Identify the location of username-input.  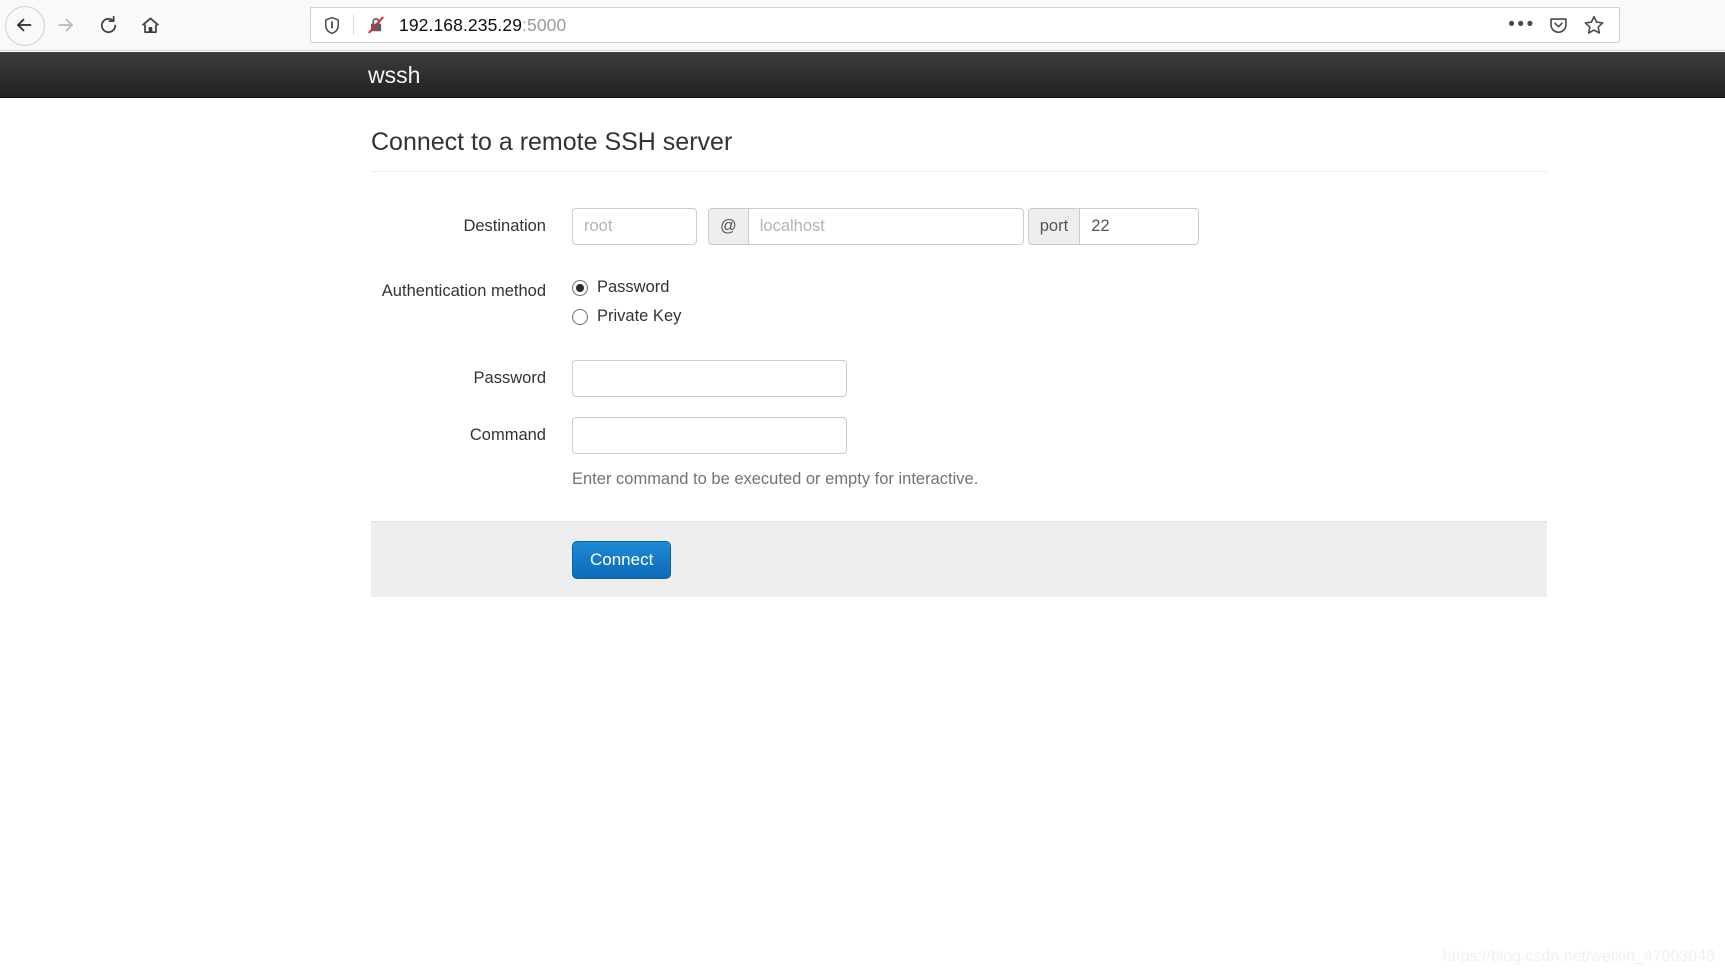
(634, 226).